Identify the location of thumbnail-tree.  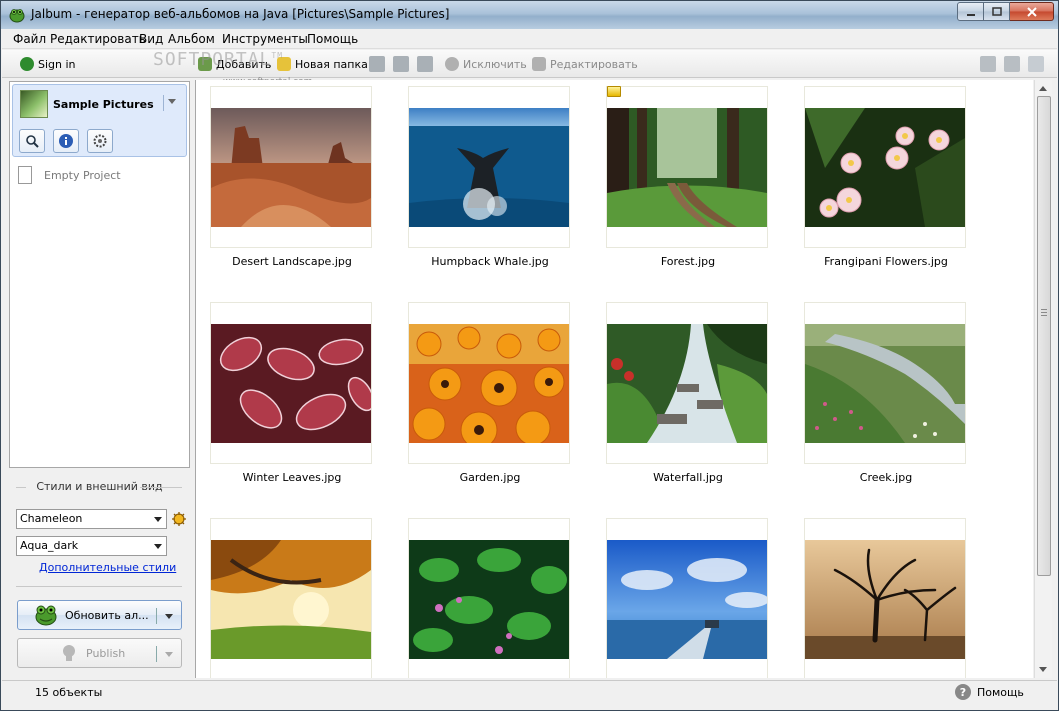
(885, 598).